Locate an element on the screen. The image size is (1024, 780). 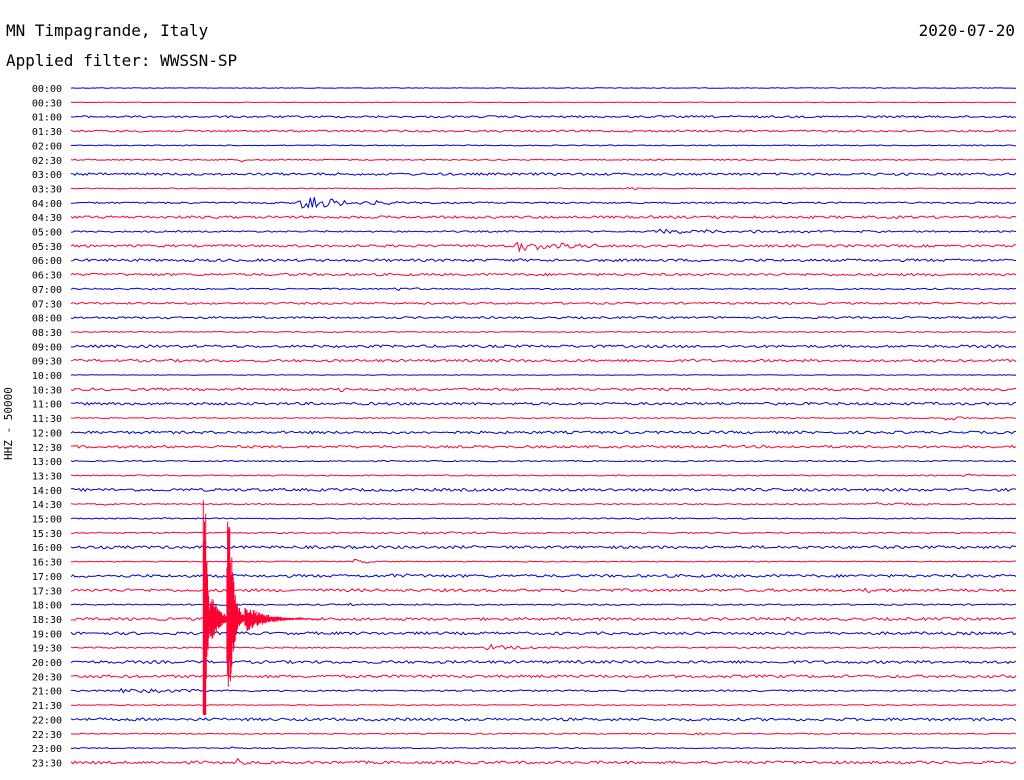
time-label: 17:00 is located at coordinates (47, 577).